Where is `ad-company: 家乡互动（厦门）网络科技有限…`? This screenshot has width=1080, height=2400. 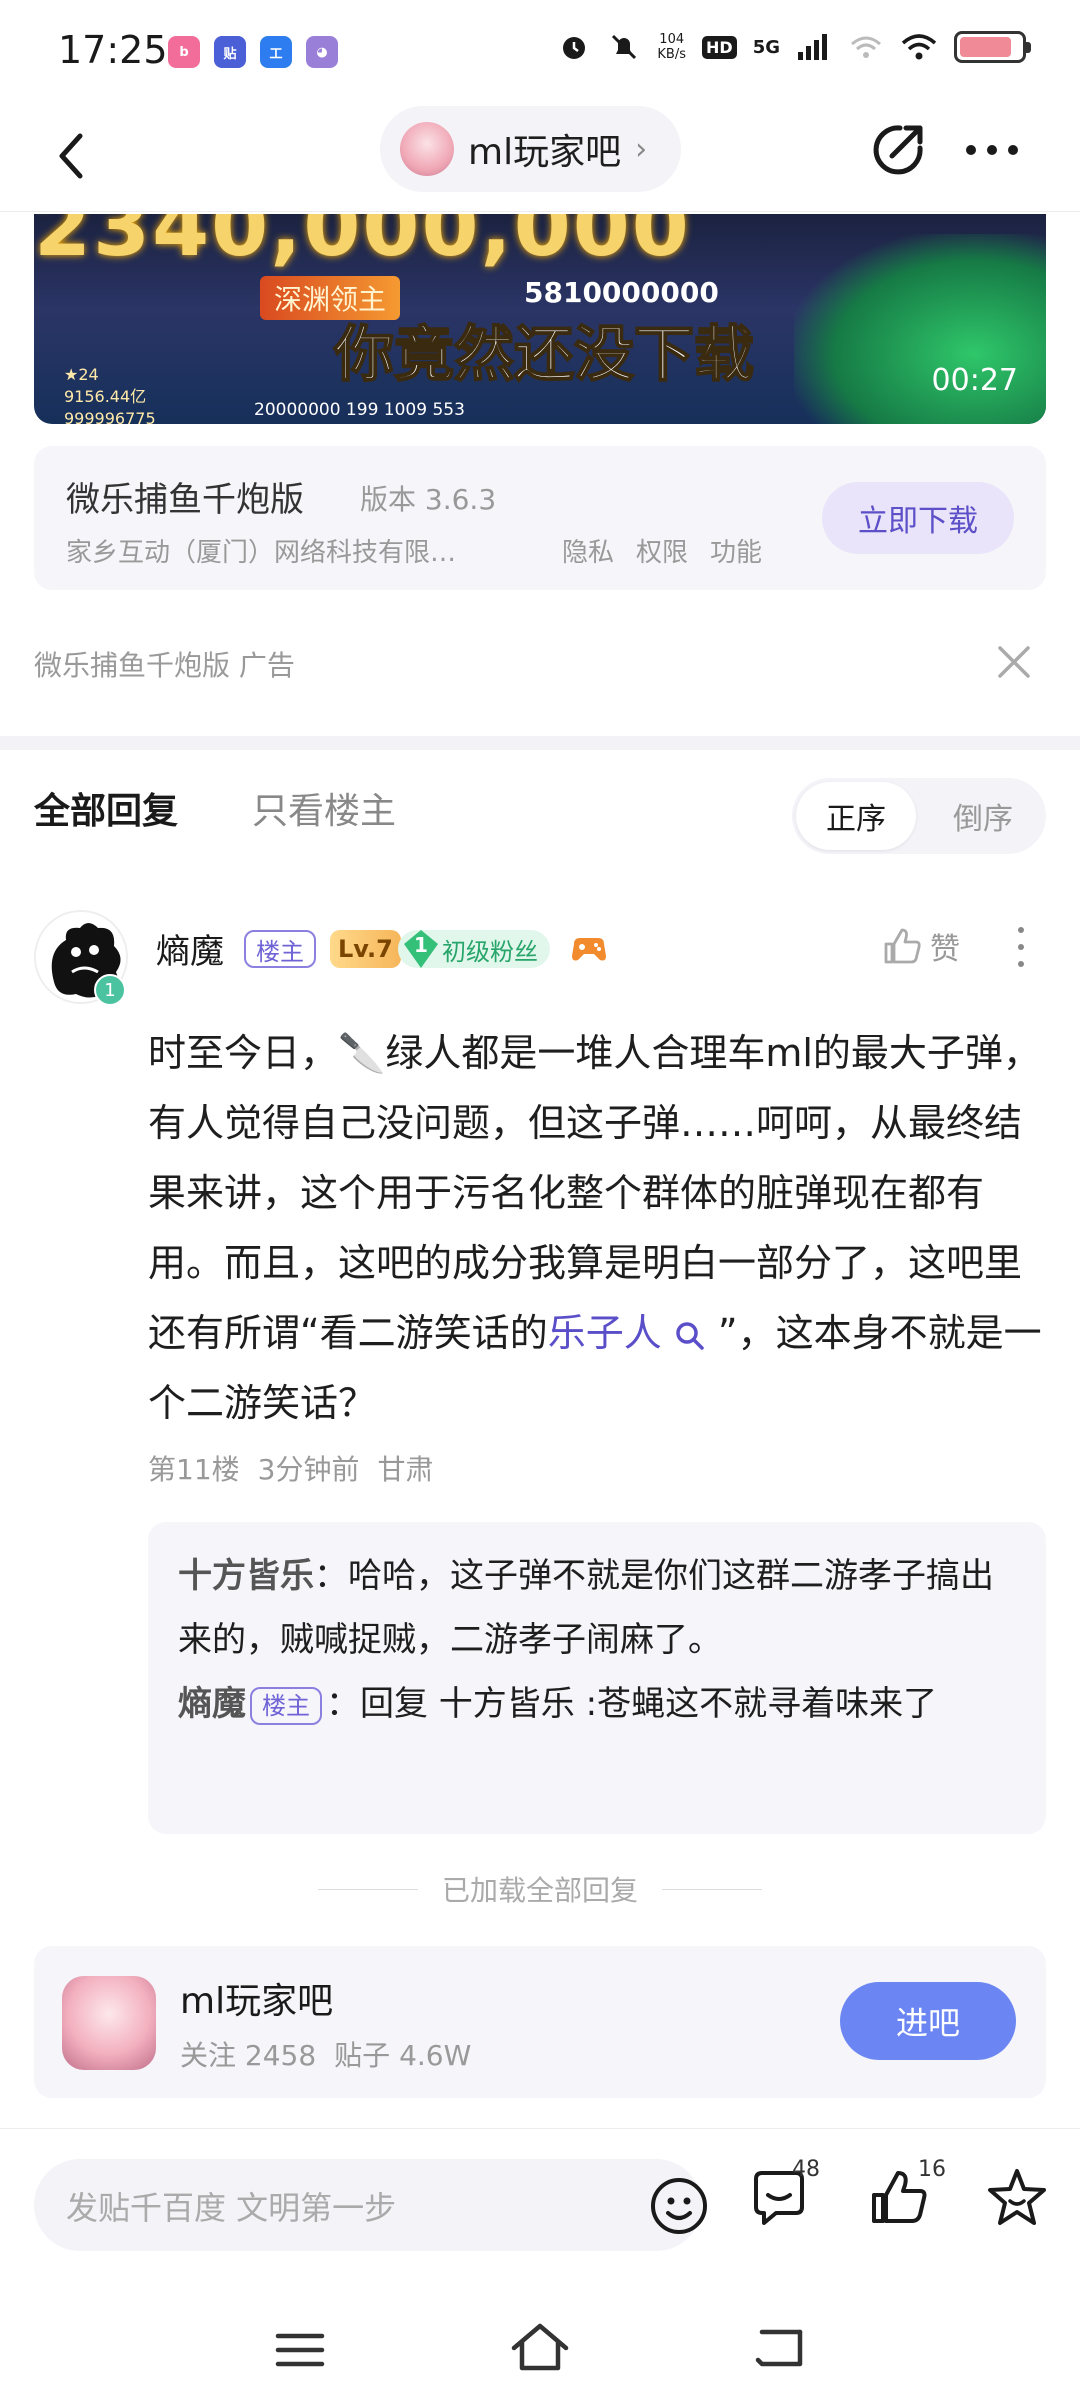 ad-company: 家乡互动（厦门）网络科技有限… is located at coordinates (261, 553).